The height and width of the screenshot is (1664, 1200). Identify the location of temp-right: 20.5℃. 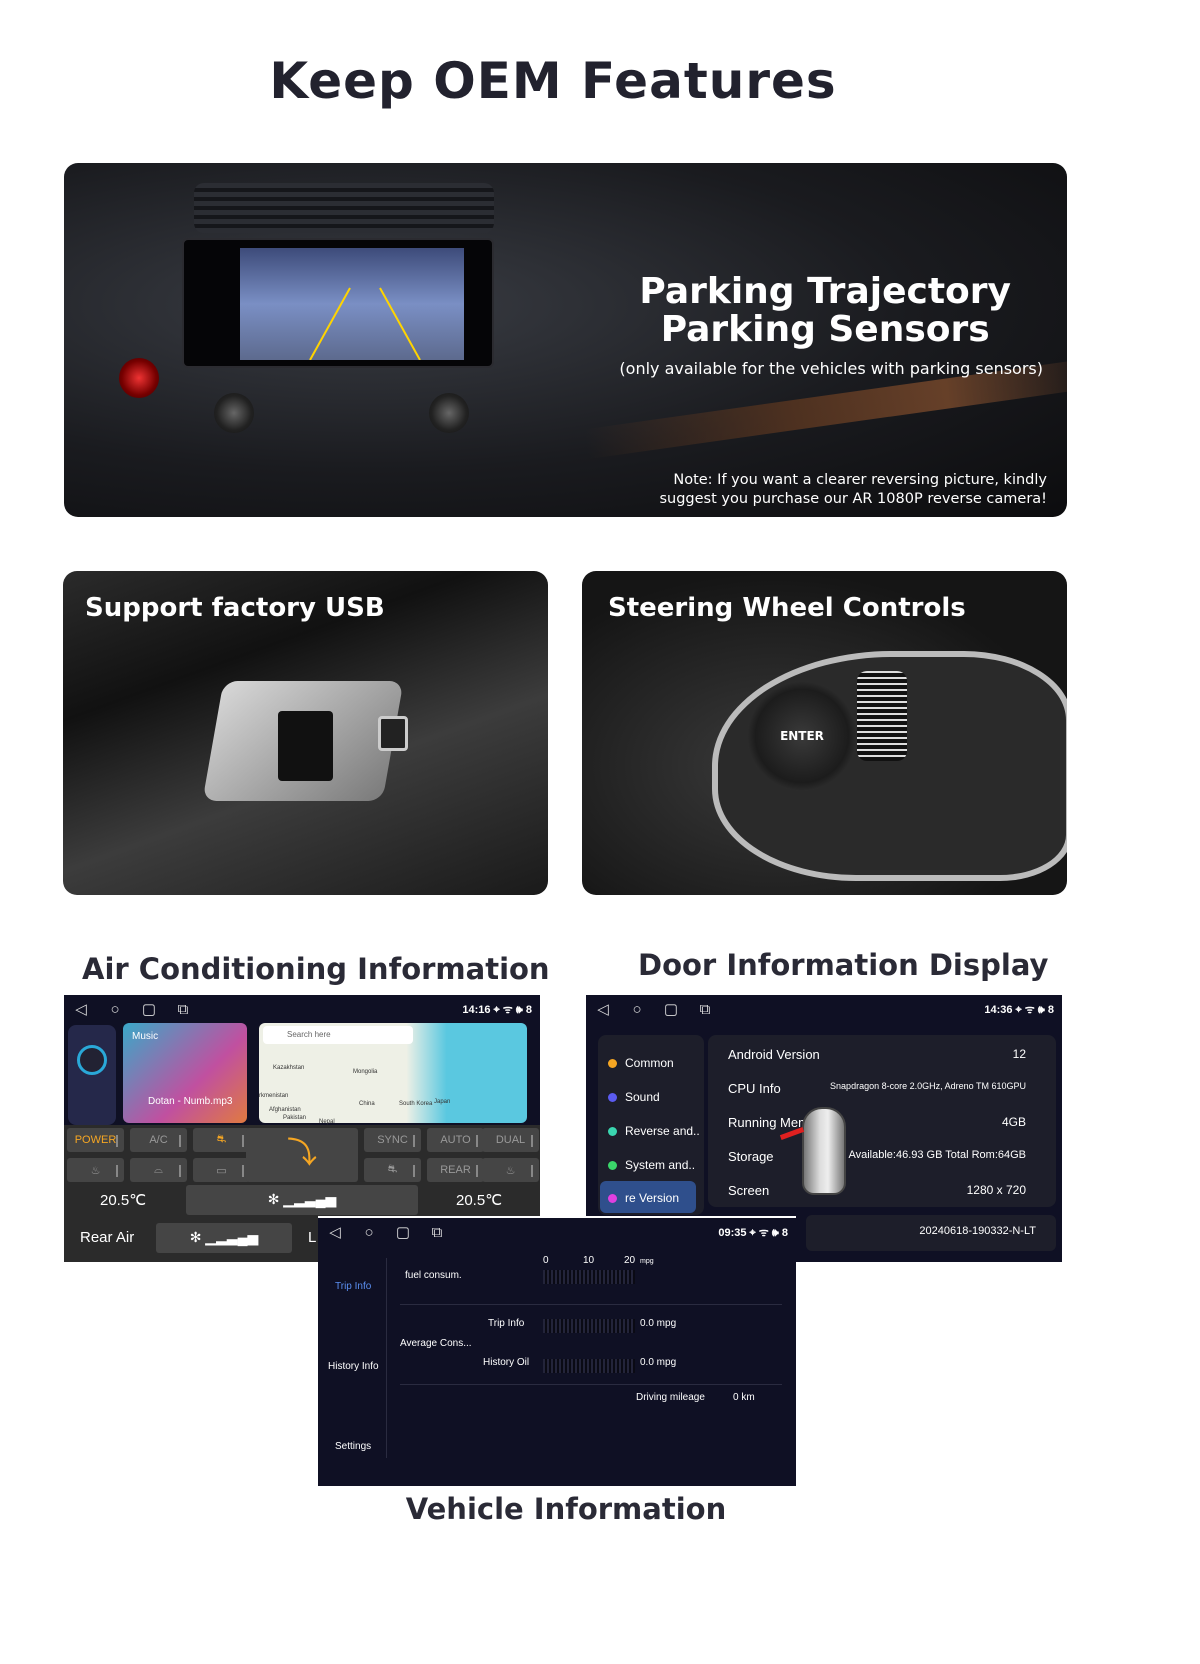
(479, 1200).